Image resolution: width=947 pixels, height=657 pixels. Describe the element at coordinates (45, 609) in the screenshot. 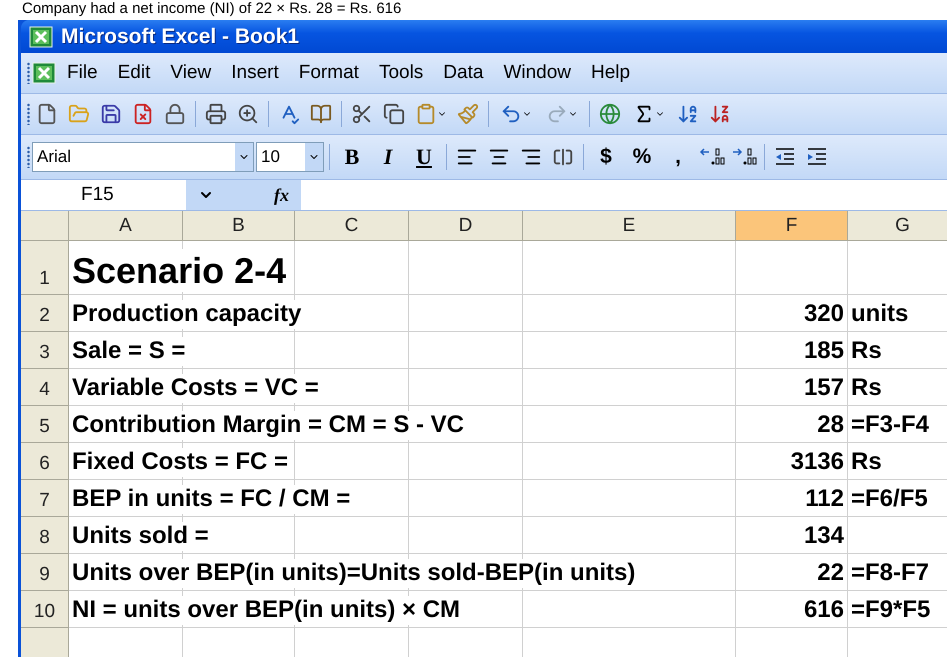

I see `row-header: 10` at that location.